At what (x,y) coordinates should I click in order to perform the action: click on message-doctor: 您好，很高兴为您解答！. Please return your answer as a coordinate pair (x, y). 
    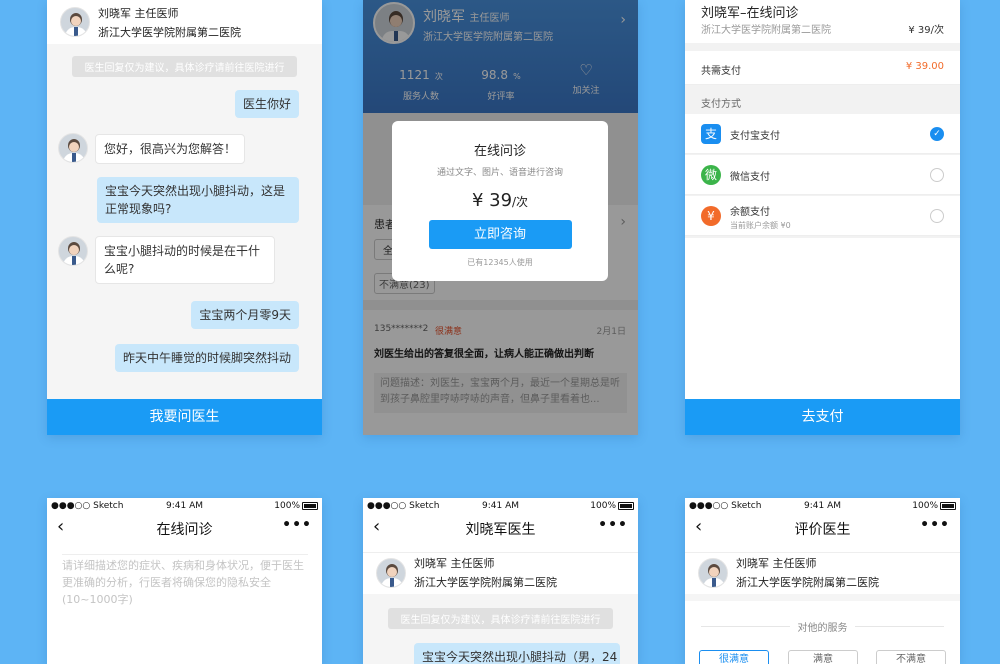
    Looking at the image, I should click on (170, 149).